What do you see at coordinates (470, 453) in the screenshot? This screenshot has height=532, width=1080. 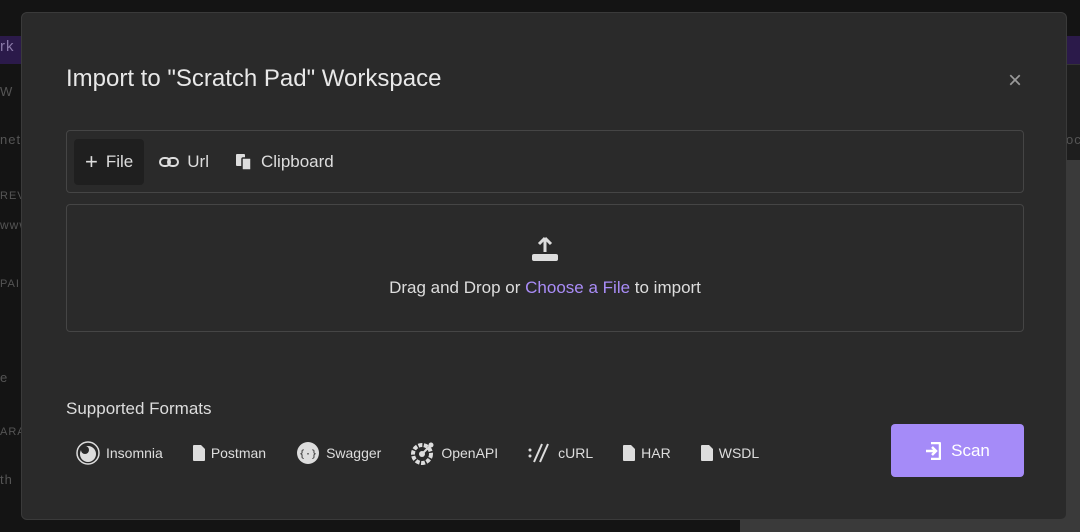 I see `format-label: OpenAPI` at bounding box center [470, 453].